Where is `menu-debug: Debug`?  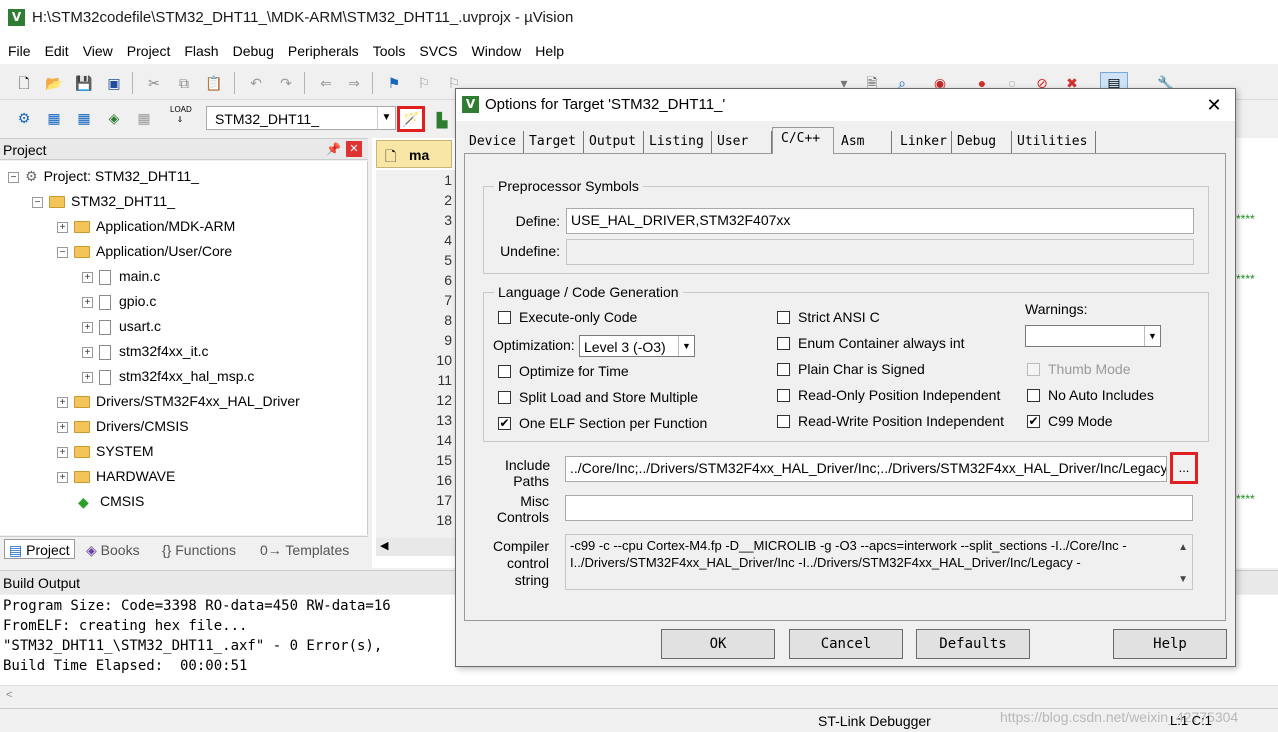
menu-debug: Debug is located at coordinates (253, 51).